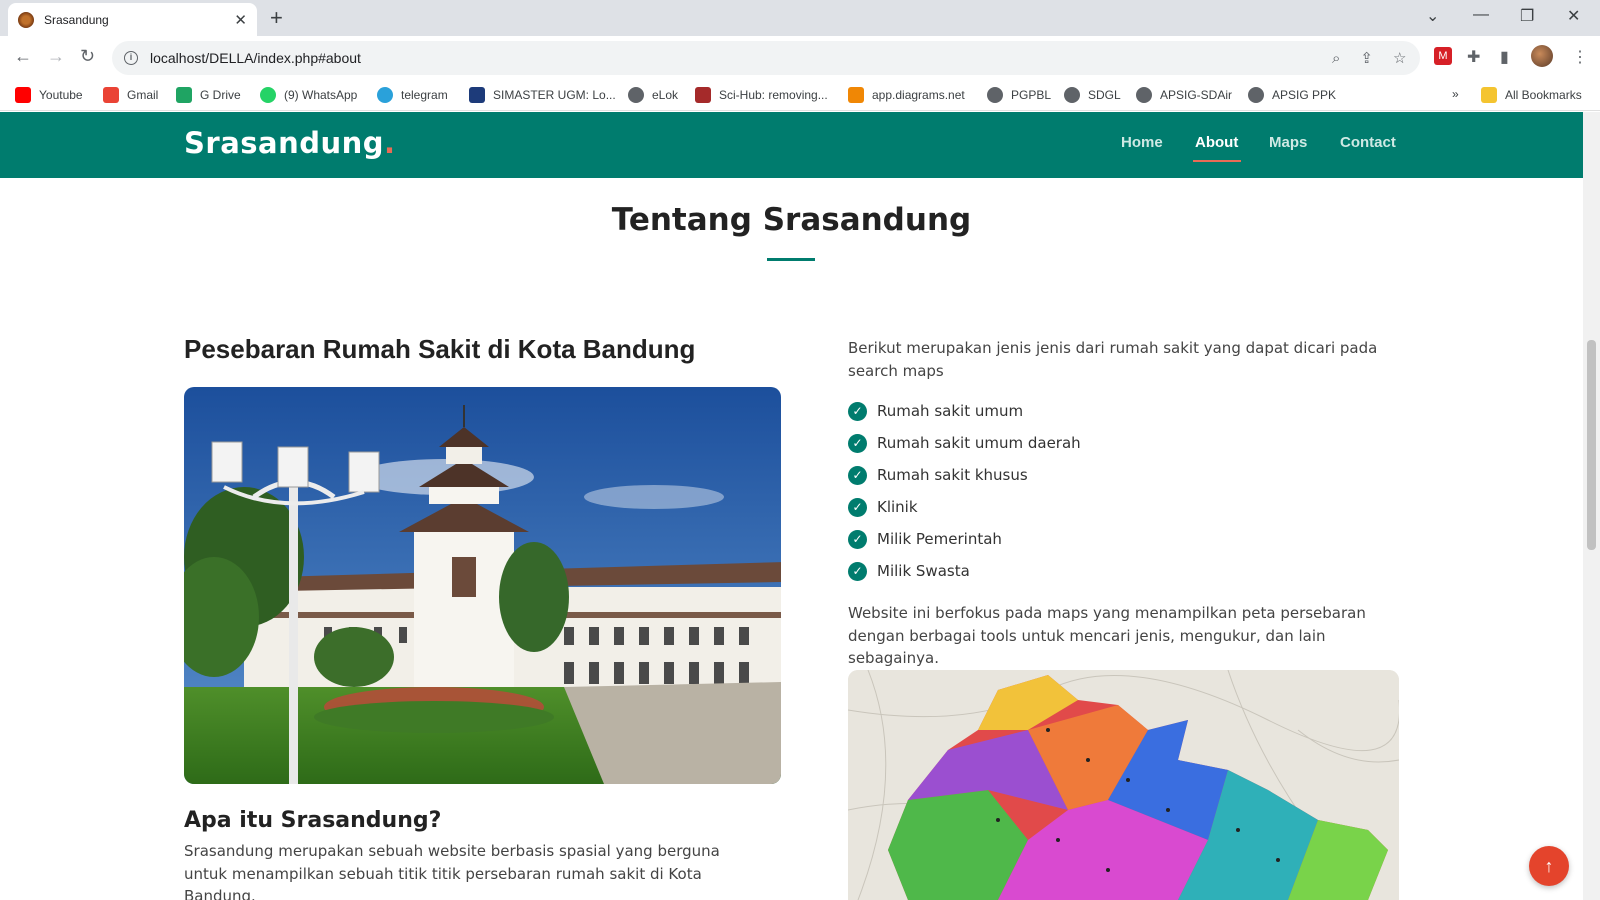 The height and width of the screenshot is (900, 1600). What do you see at coordinates (1481, 15) in the screenshot?
I see `minimize-icon: —` at bounding box center [1481, 15].